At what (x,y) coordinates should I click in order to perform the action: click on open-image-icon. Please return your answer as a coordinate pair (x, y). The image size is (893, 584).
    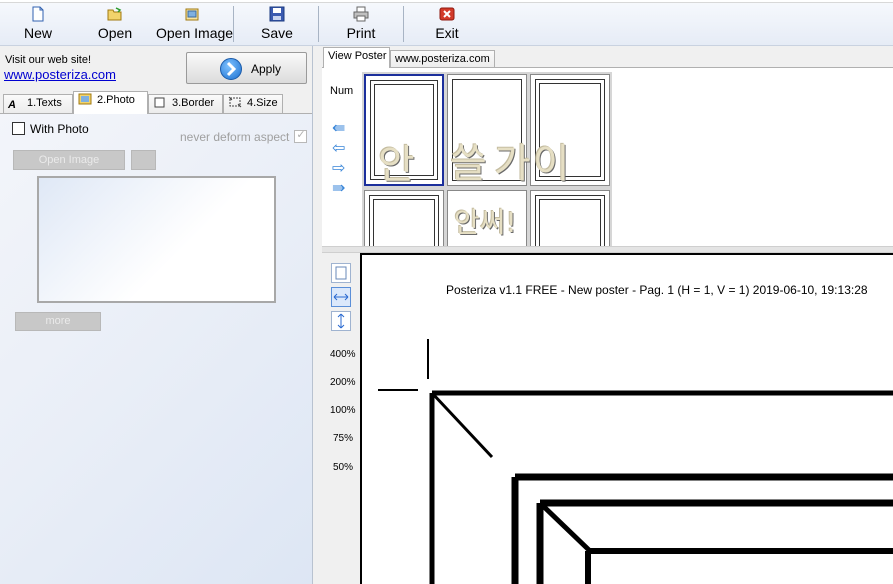
    Looking at the image, I should click on (192, 14).